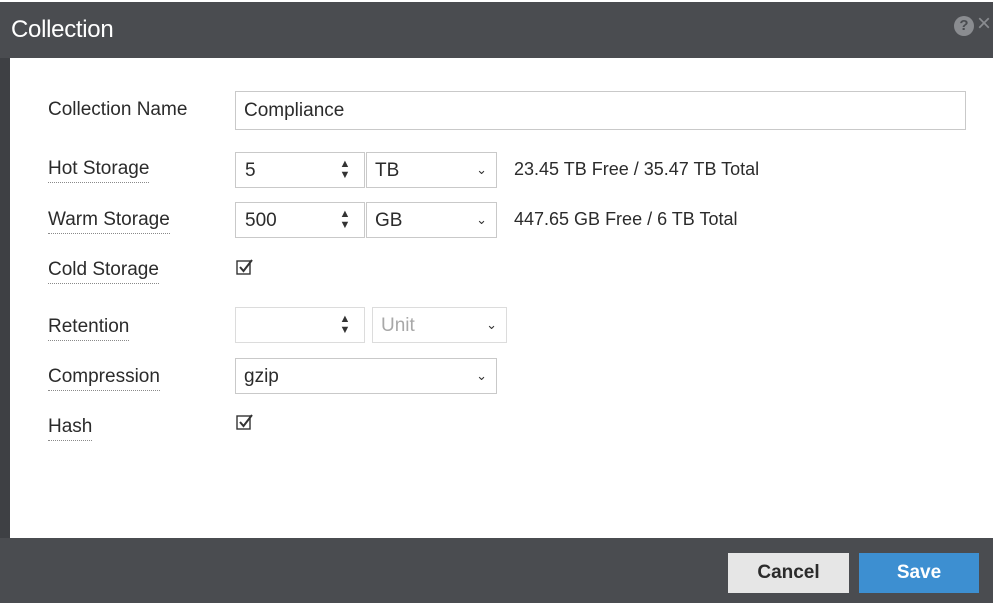 The height and width of the screenshot is (603, 993). I want to click on hot-storage-value: 5, so click(250, 170).